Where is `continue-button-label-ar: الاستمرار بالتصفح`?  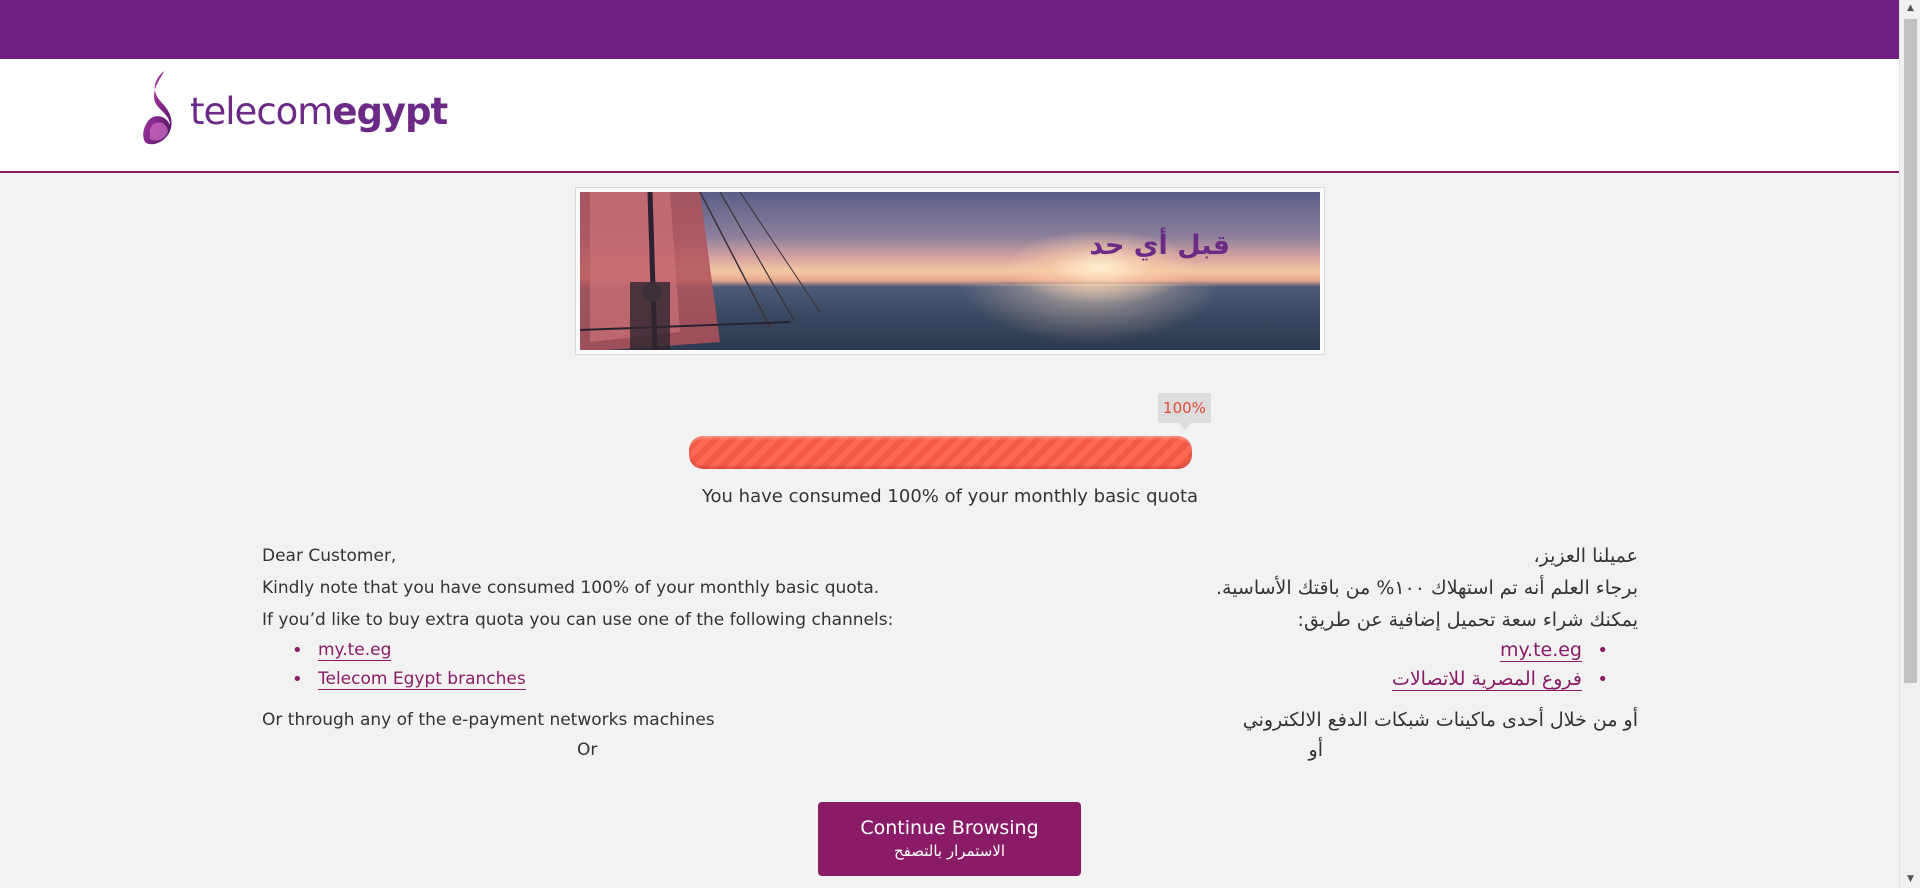 continue-button-label-ar: الاستمرار بالتصفح is located at coordinates (949, 851).